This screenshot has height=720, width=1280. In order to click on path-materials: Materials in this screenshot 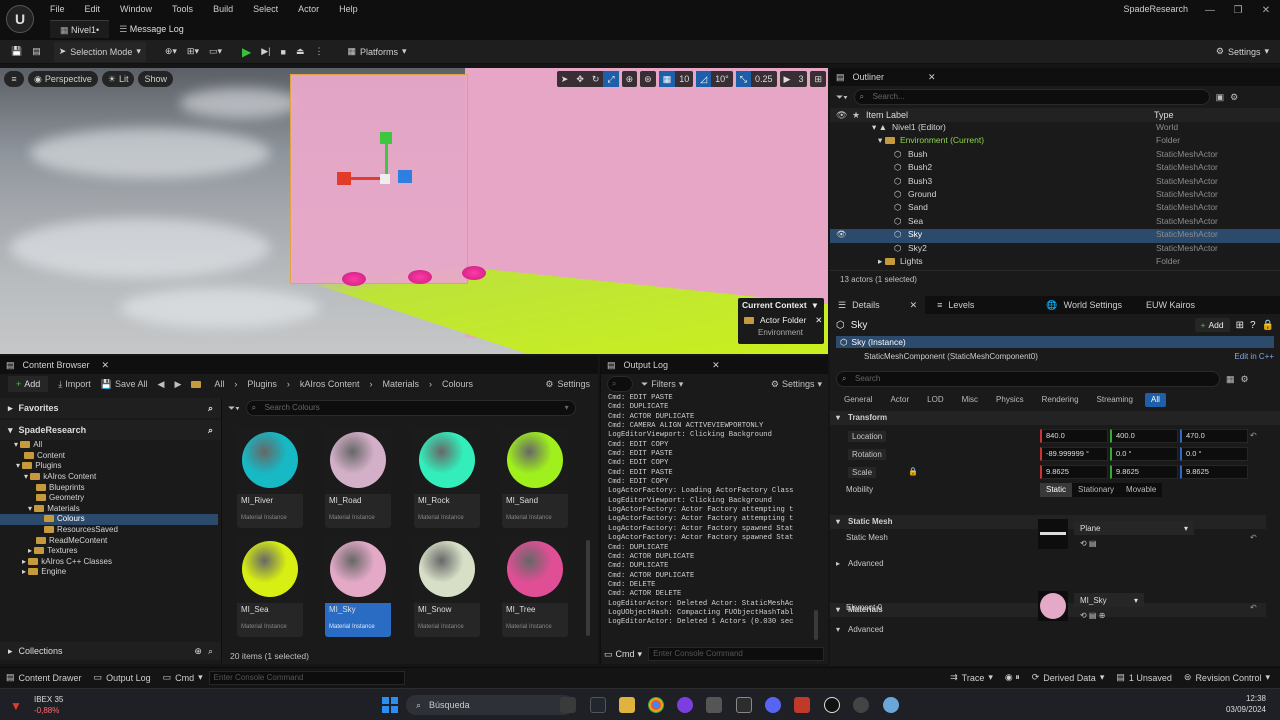, I will do `click(400, 384)`.